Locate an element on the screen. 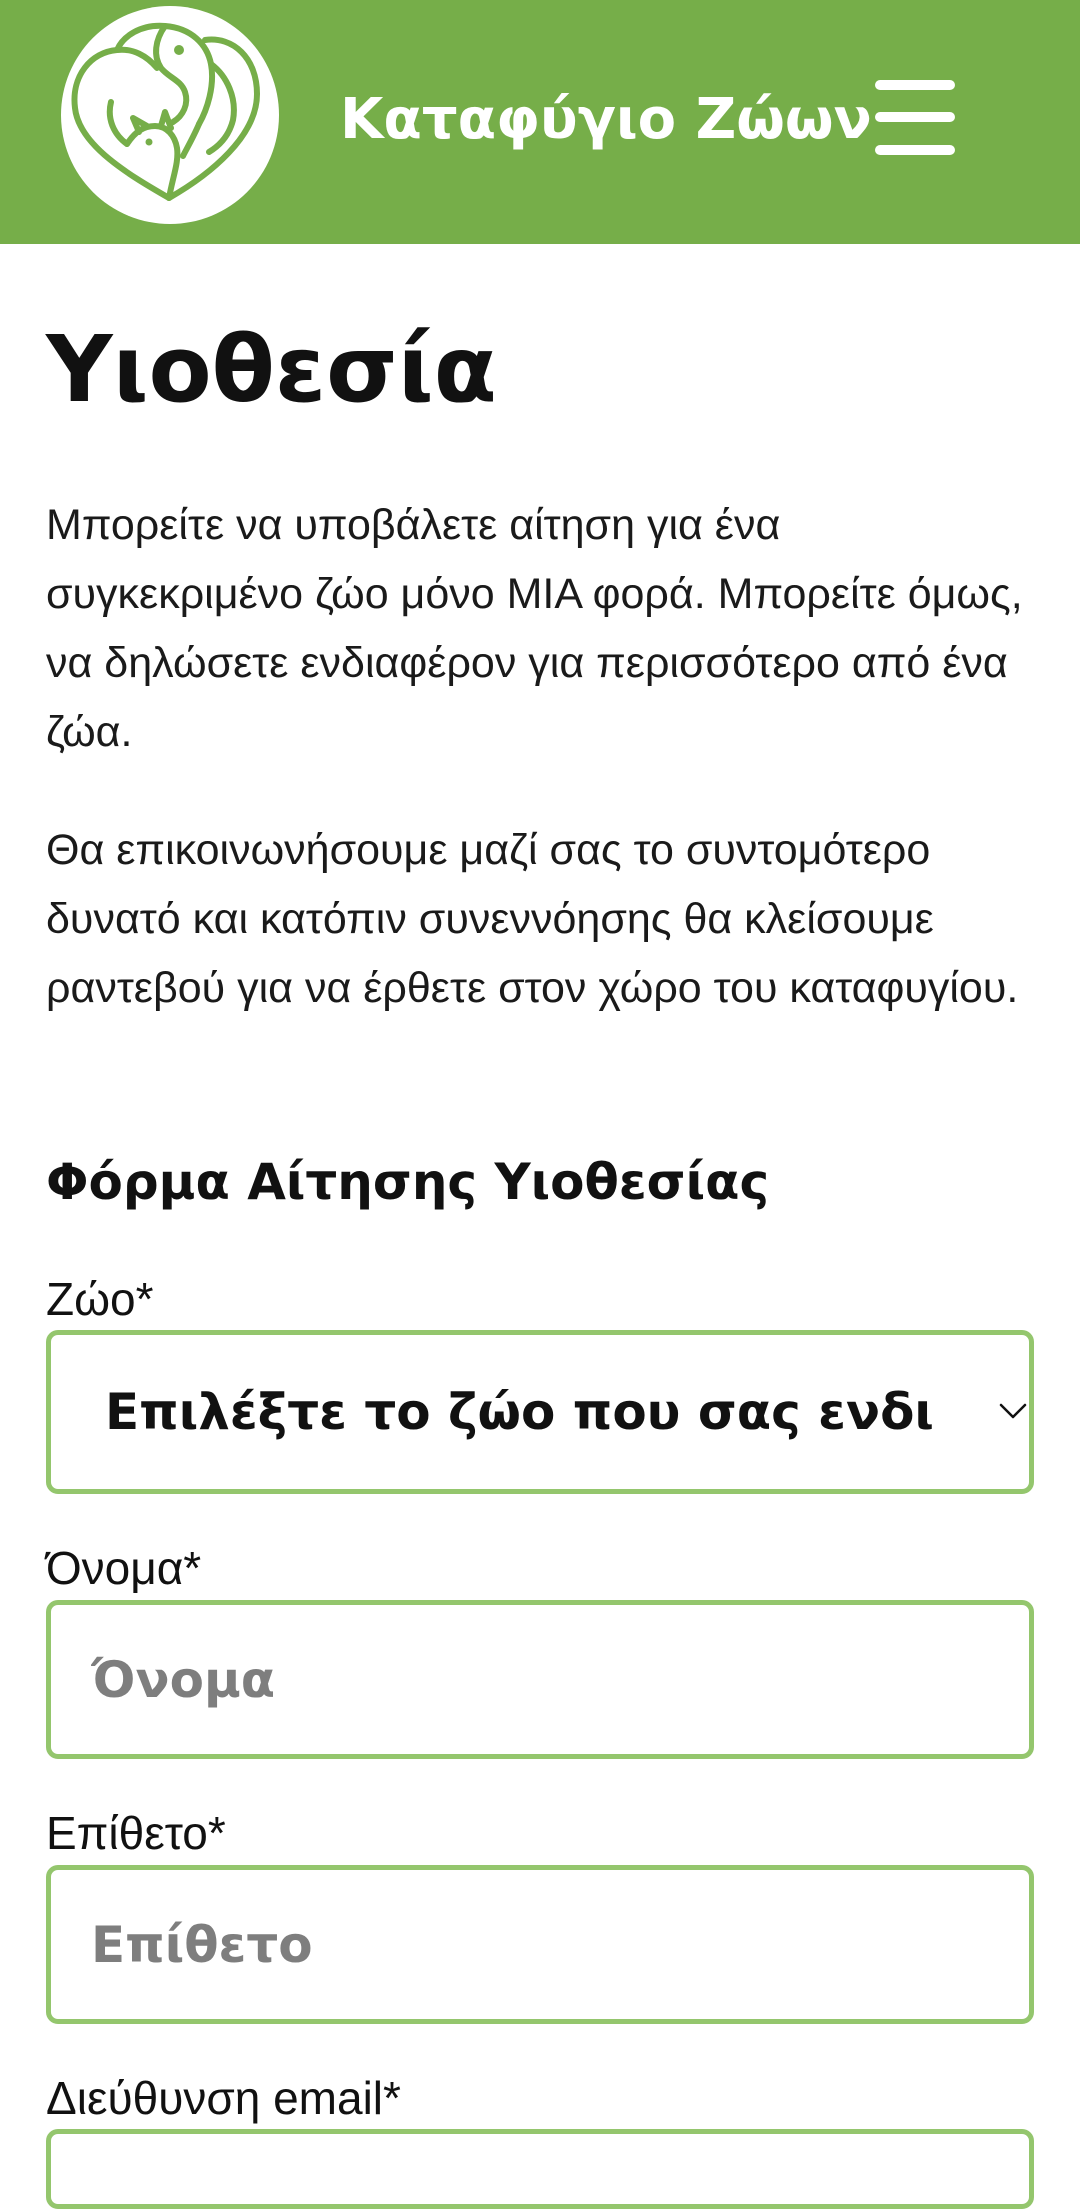  logo-graphic is located at coordinates (165, 111).